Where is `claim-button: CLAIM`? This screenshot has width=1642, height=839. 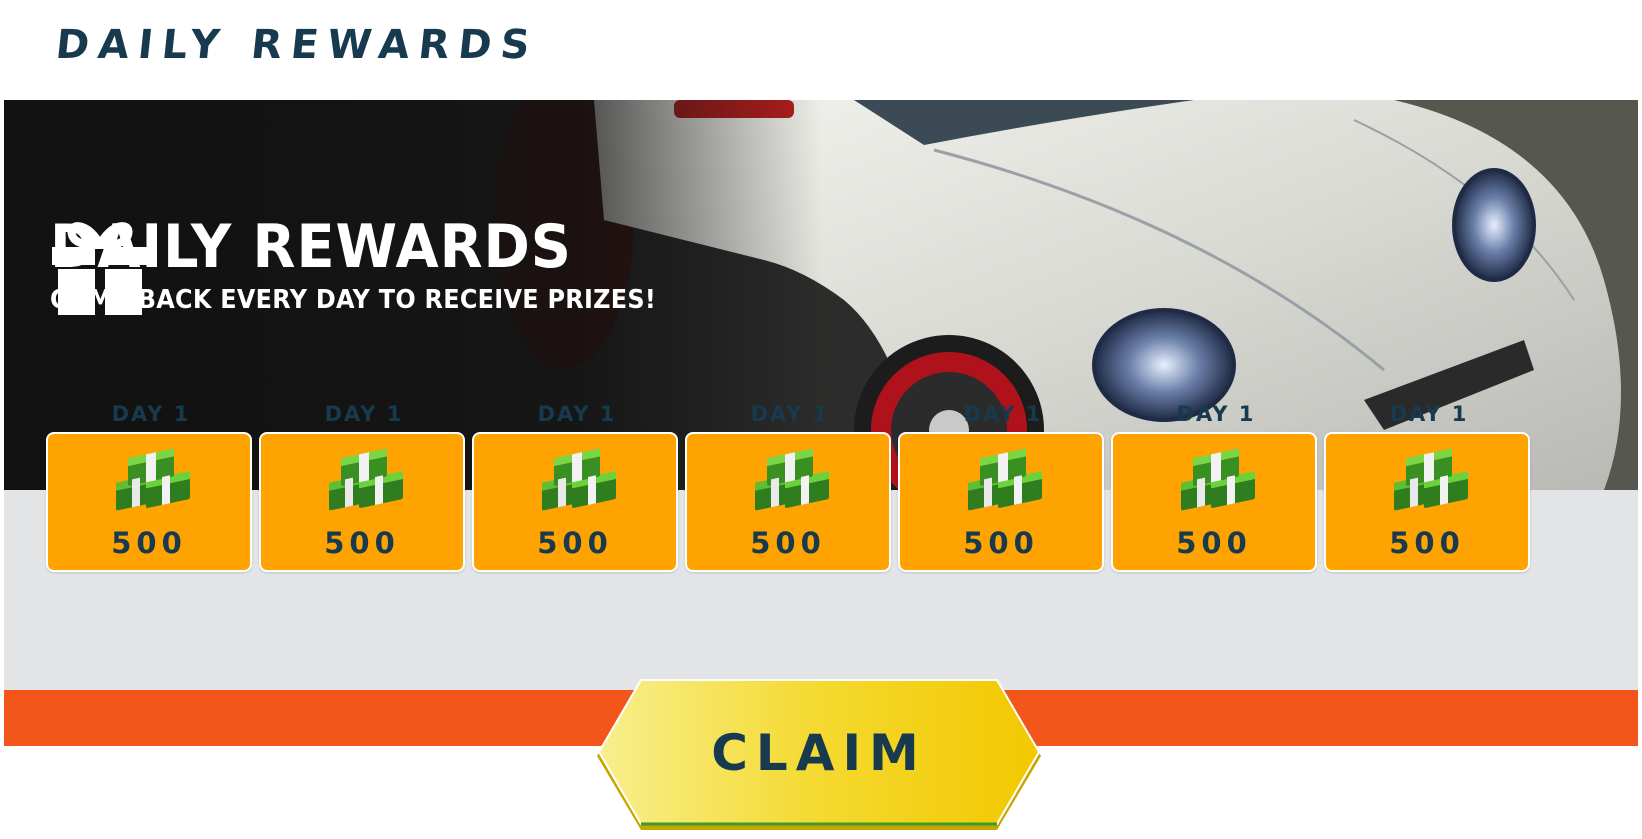 claim-button: CLAIM is located at coordinates (819, 756).